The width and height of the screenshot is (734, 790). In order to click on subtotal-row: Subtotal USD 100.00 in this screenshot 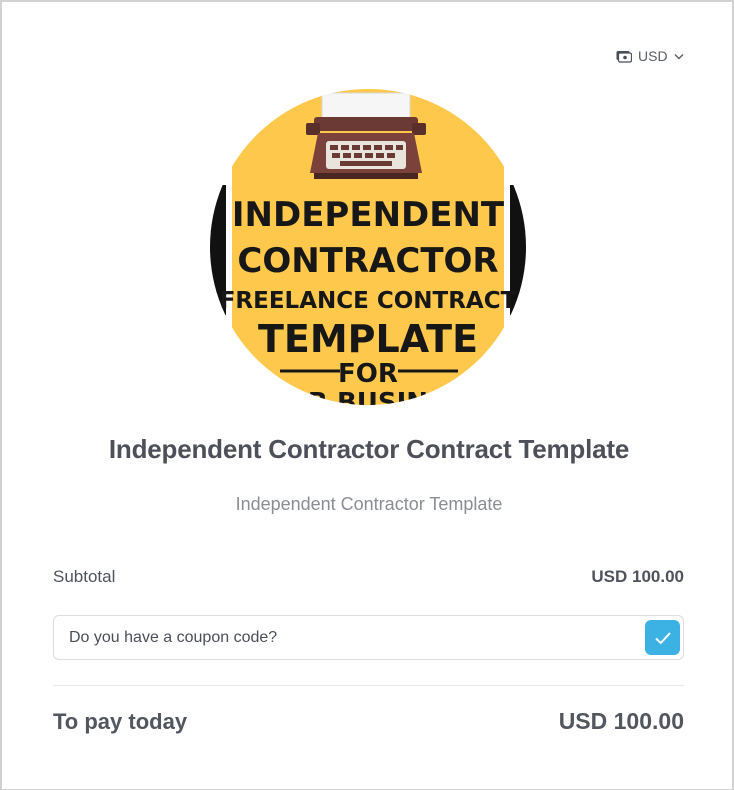, I will do `click(368, 577)`.